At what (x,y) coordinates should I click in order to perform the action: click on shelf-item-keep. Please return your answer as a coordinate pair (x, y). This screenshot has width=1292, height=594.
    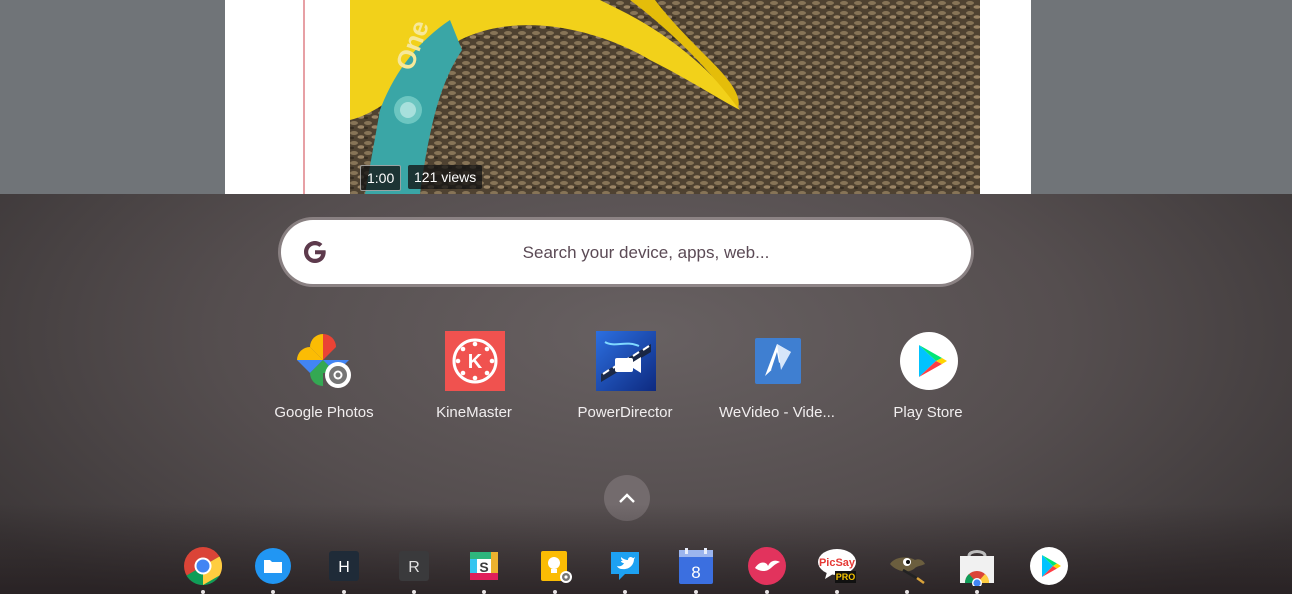
    Looking at the image, I should click on (555, 570).